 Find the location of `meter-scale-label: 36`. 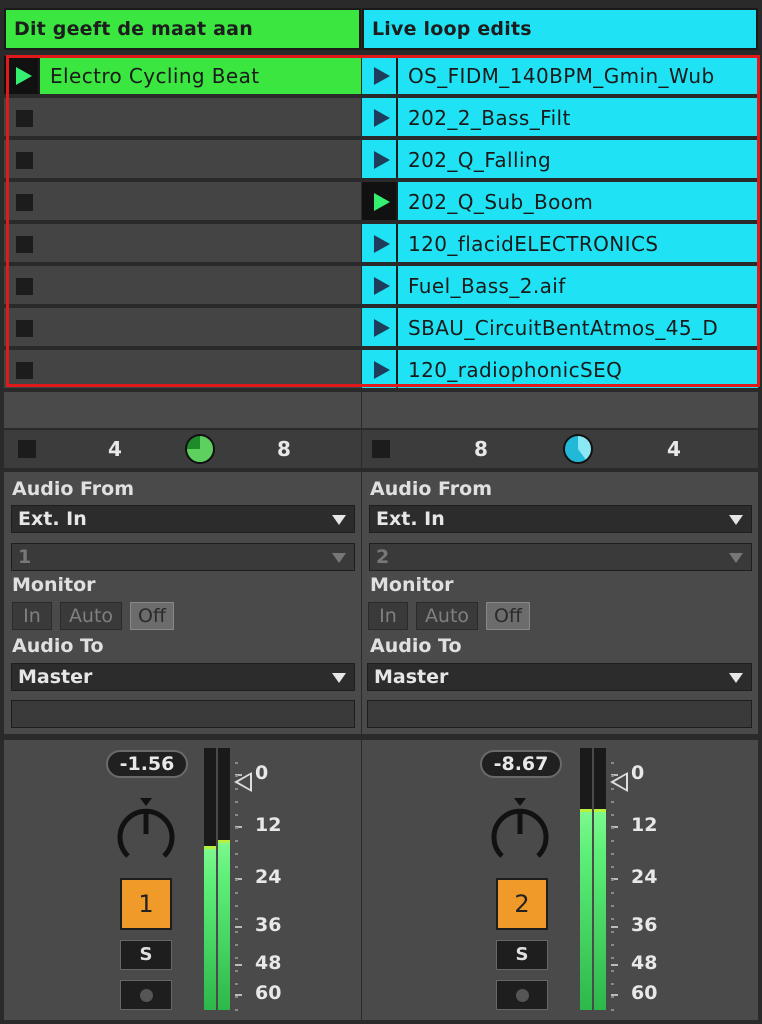

meter-scale-label: 36 is located at coordinates (268, 925).